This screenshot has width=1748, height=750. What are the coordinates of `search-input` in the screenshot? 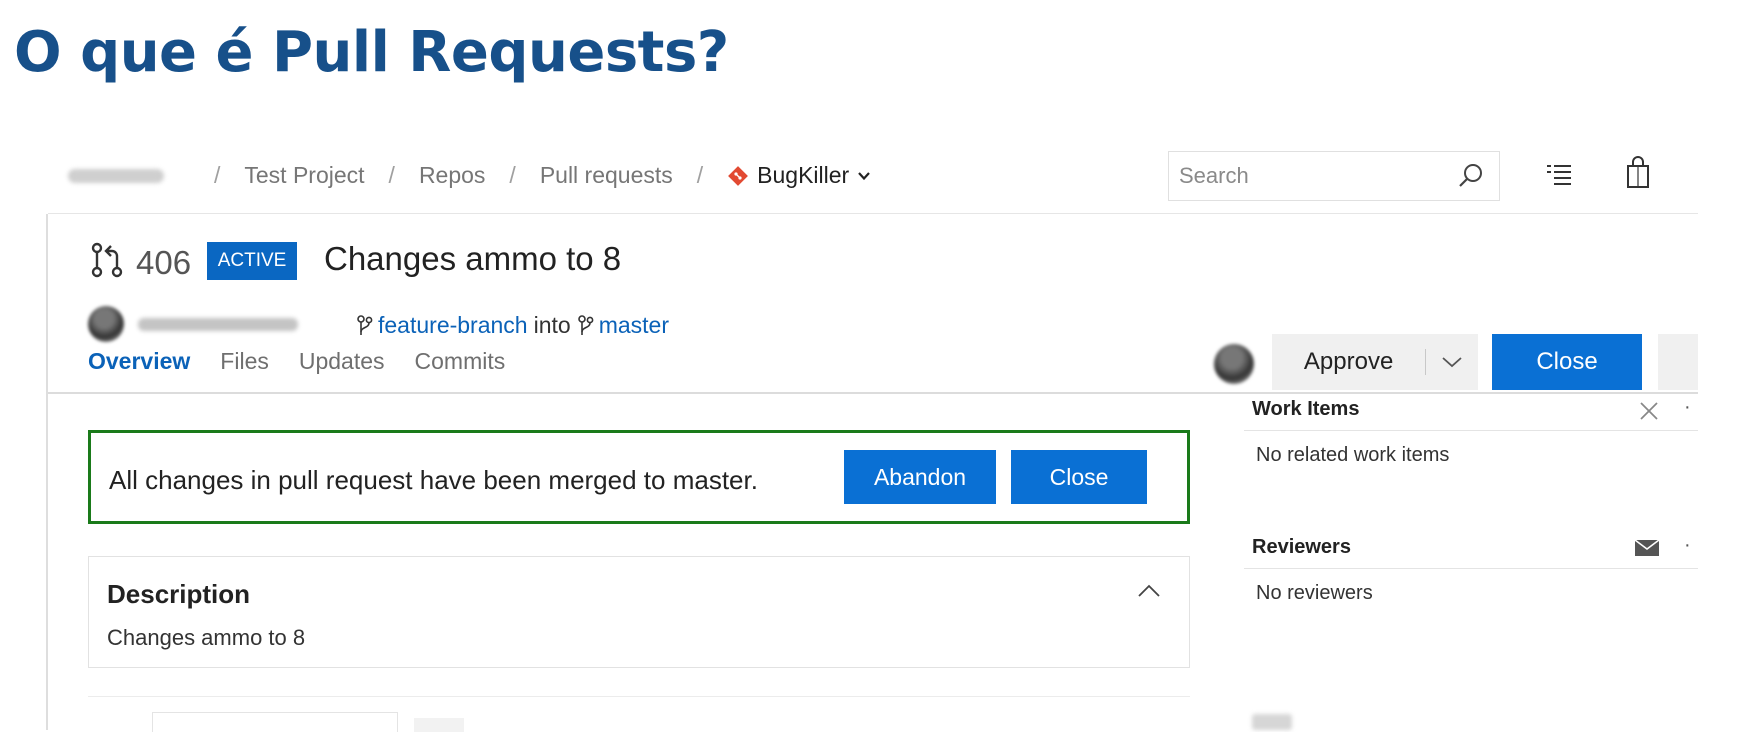 It's located at (1309, 176).